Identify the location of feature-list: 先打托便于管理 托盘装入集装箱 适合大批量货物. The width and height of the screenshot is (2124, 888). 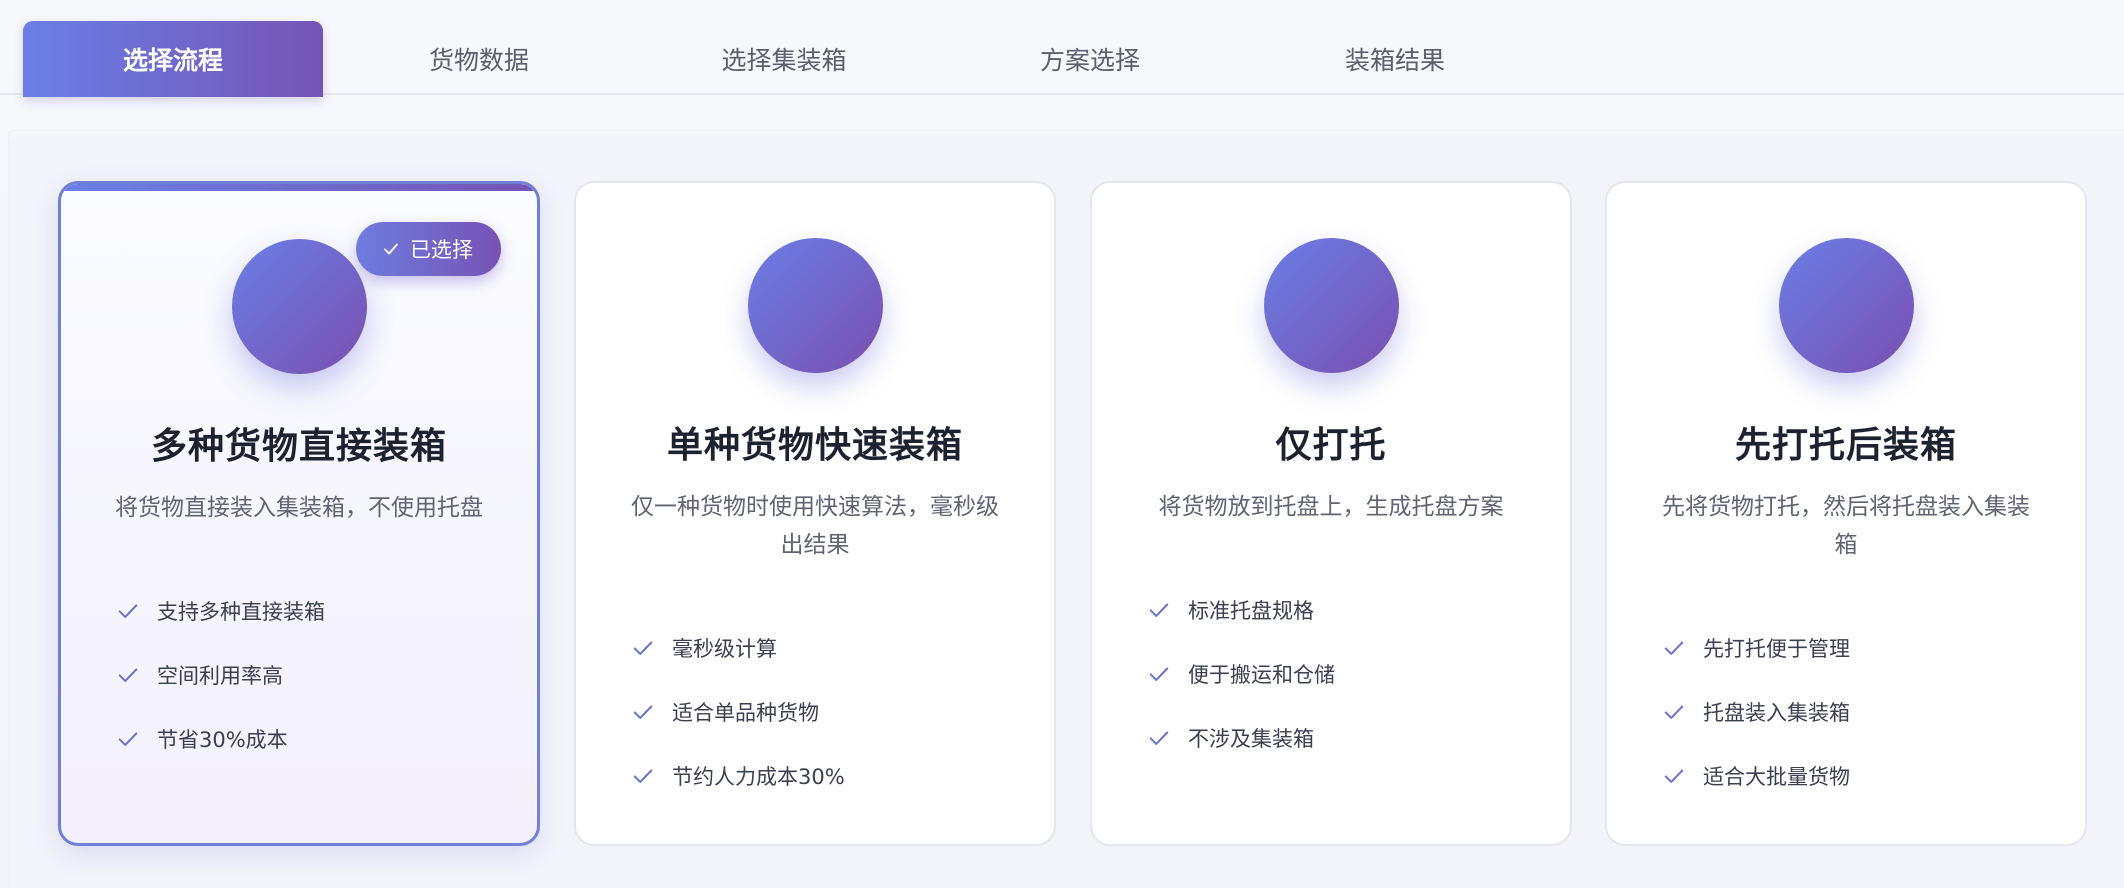
(1859, 712).